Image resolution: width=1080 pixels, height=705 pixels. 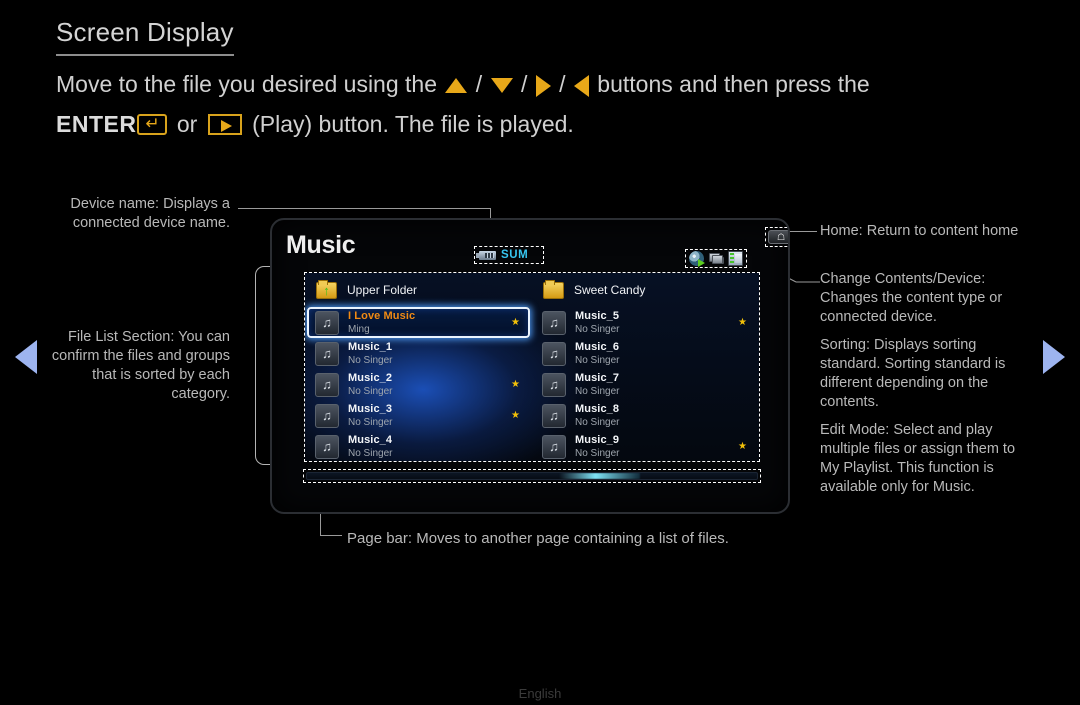 What do you see at coordinates (501, 86) in the screenshot?
I see `arrow-down-icon` at bounding box center [501, 86].